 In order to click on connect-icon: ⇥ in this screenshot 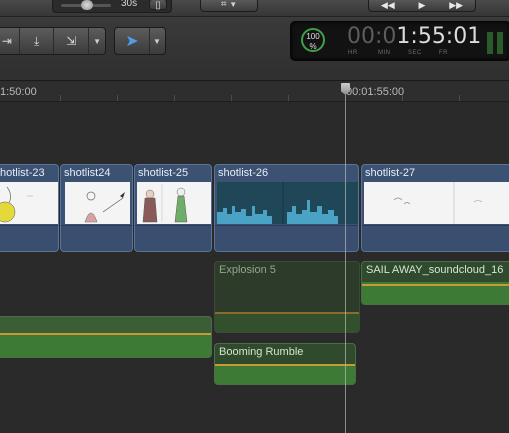, I will do `click(10, 41)`.